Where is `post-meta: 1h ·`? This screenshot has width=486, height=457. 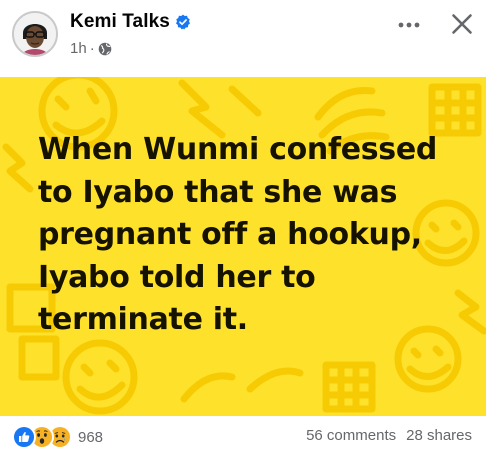 post-meta: 1h · is located at coordinates (91, 48).